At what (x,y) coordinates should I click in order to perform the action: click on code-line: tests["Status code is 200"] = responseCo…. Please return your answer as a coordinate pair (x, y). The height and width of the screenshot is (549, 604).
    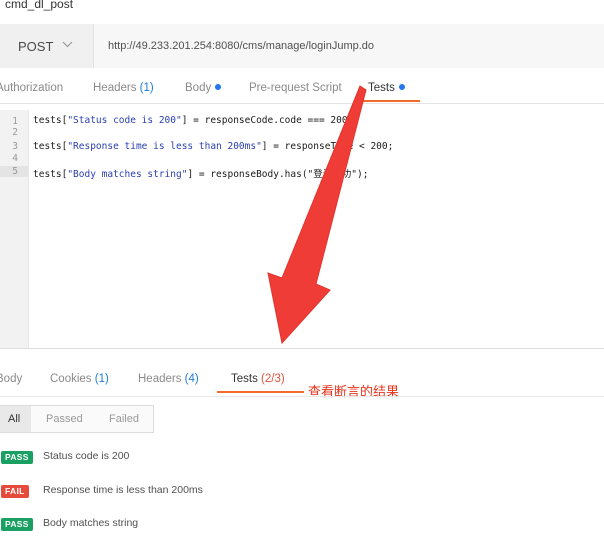
    Looking at the image, I should click on (193, 120).